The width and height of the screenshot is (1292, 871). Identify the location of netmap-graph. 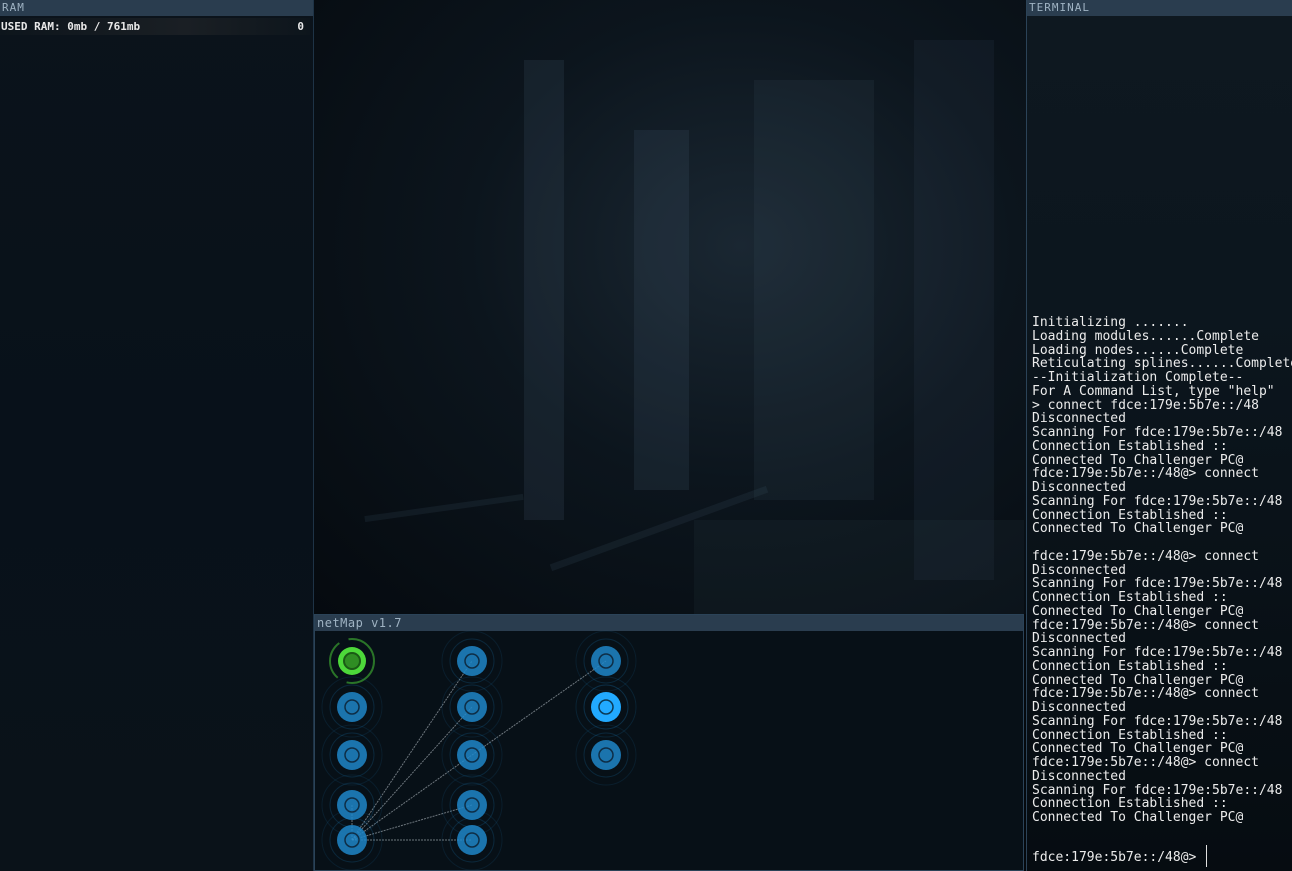
(479, 750).